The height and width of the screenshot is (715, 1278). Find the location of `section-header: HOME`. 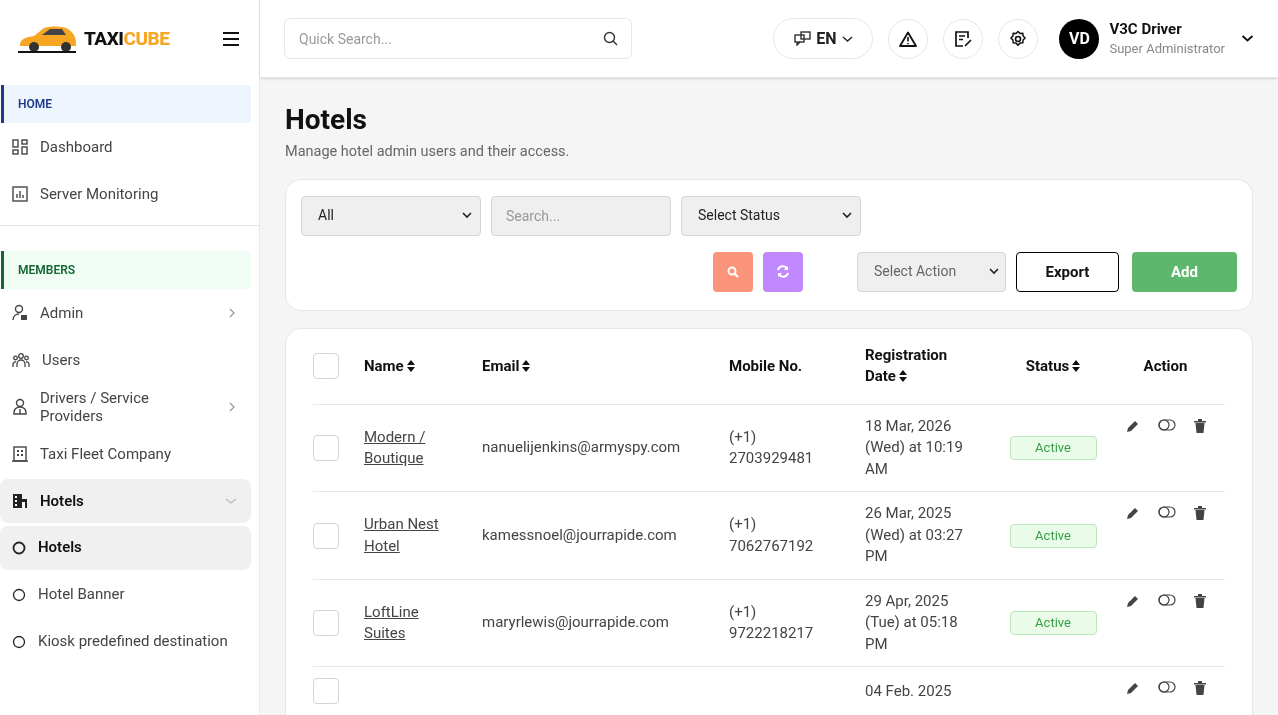

section-header: HOME is located at coordinates (126, 104).